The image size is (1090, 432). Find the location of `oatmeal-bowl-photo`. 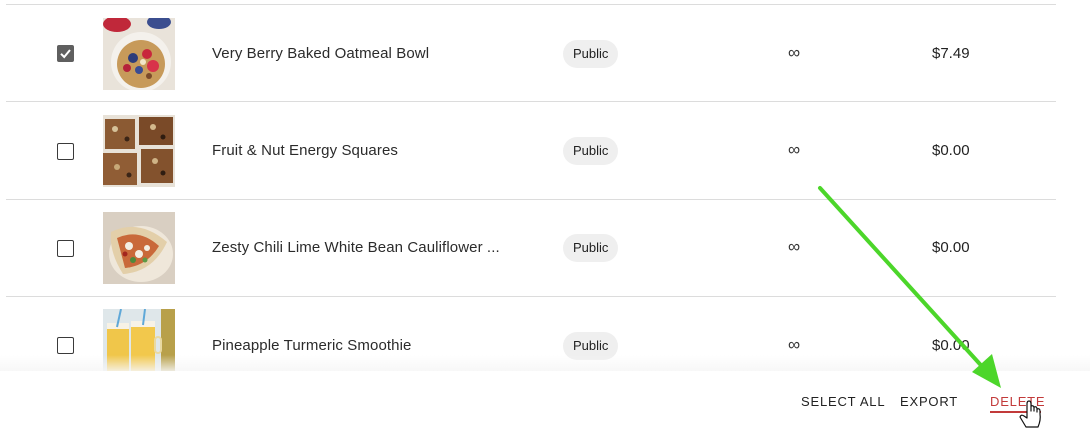

oatmeal-bowl-photo is located at coordinates (139, 54).